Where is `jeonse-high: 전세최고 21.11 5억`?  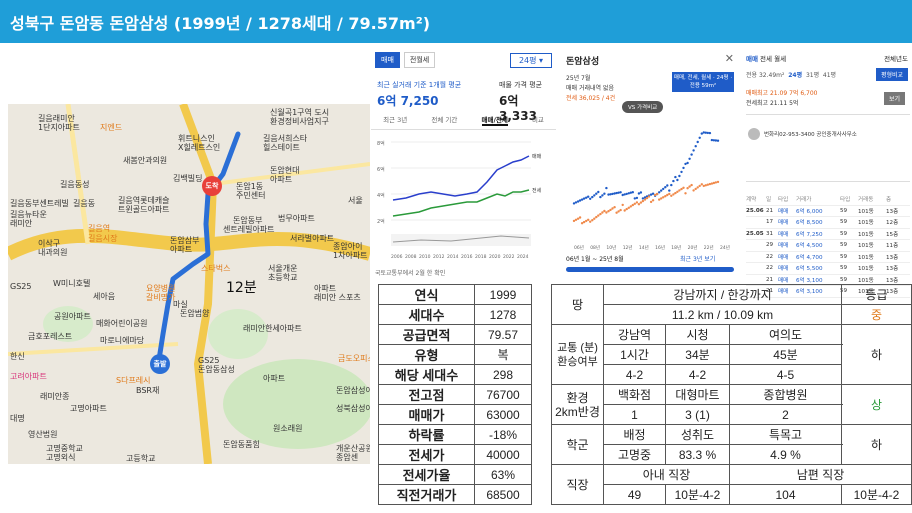 jeonse-high: 전세최고 21.11 5억 is located at coordinates (772, 103).